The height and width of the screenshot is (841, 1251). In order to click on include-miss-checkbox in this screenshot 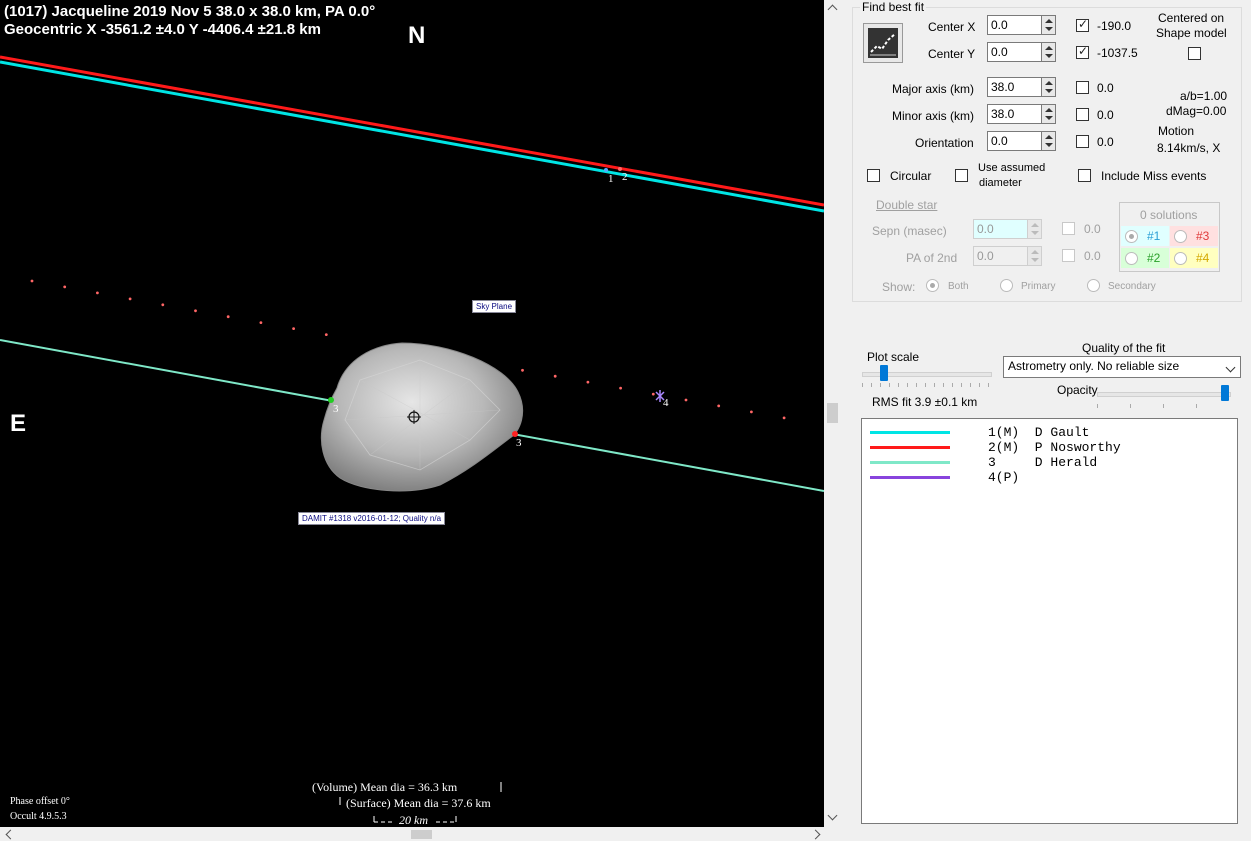, I will do `click(1084, 175)`.